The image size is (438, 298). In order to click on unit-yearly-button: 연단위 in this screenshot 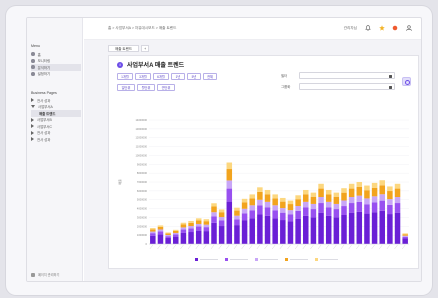, I will do `click(166, 87)`.